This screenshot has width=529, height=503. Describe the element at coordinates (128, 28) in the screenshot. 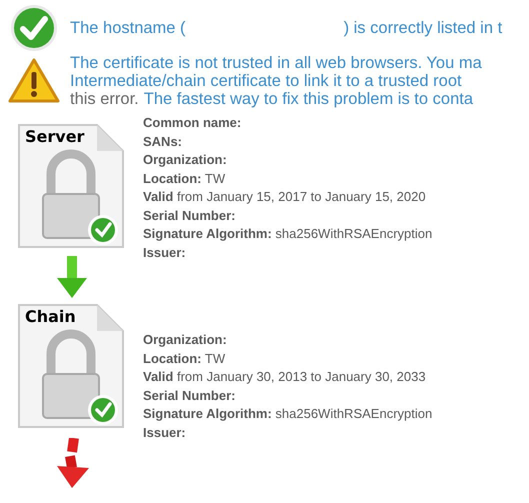

I see `message-text: The hostname (` at that location.